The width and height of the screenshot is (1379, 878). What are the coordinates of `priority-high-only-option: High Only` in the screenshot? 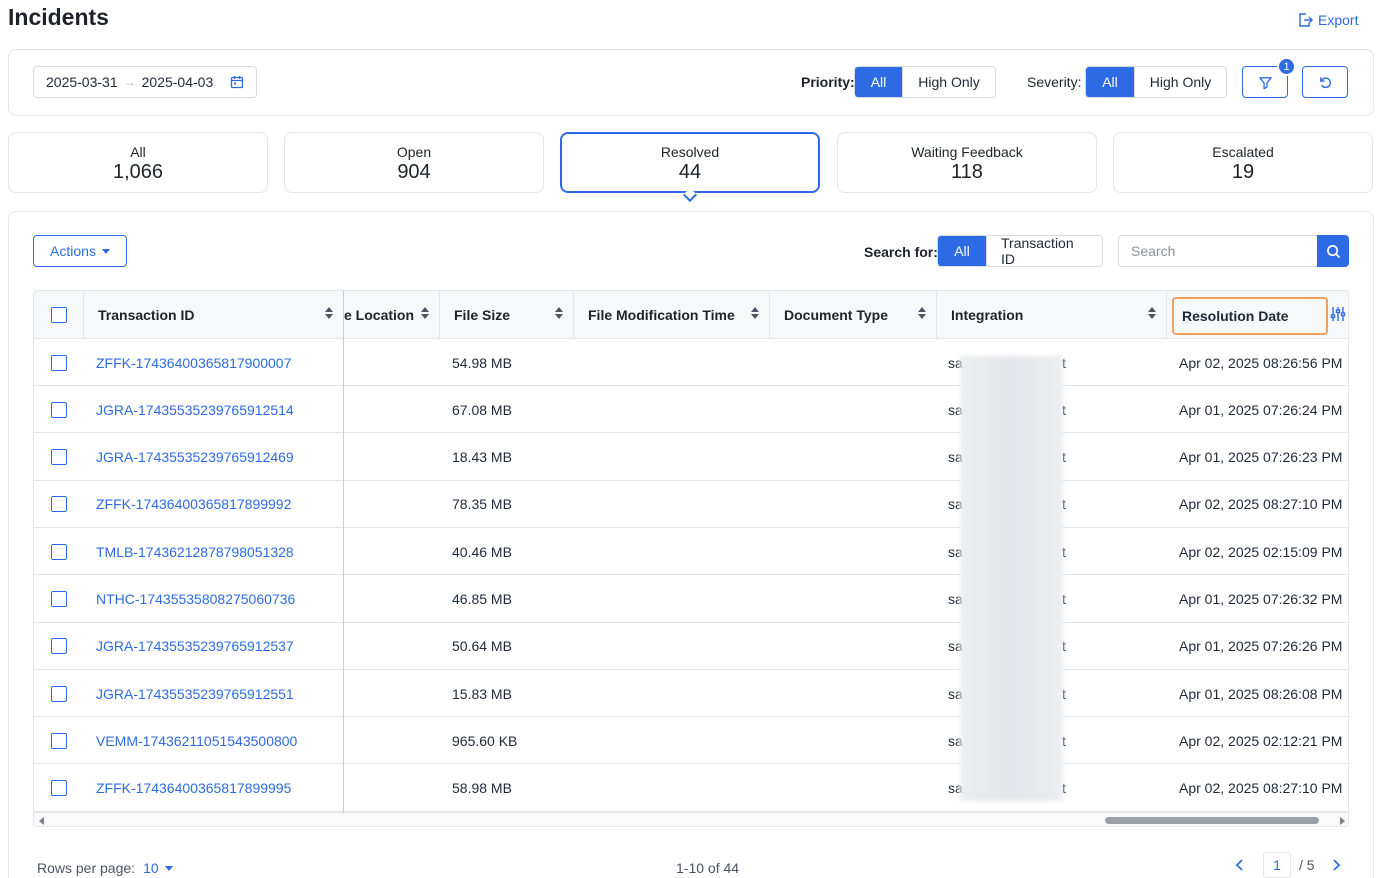 It's located at (948, 82).